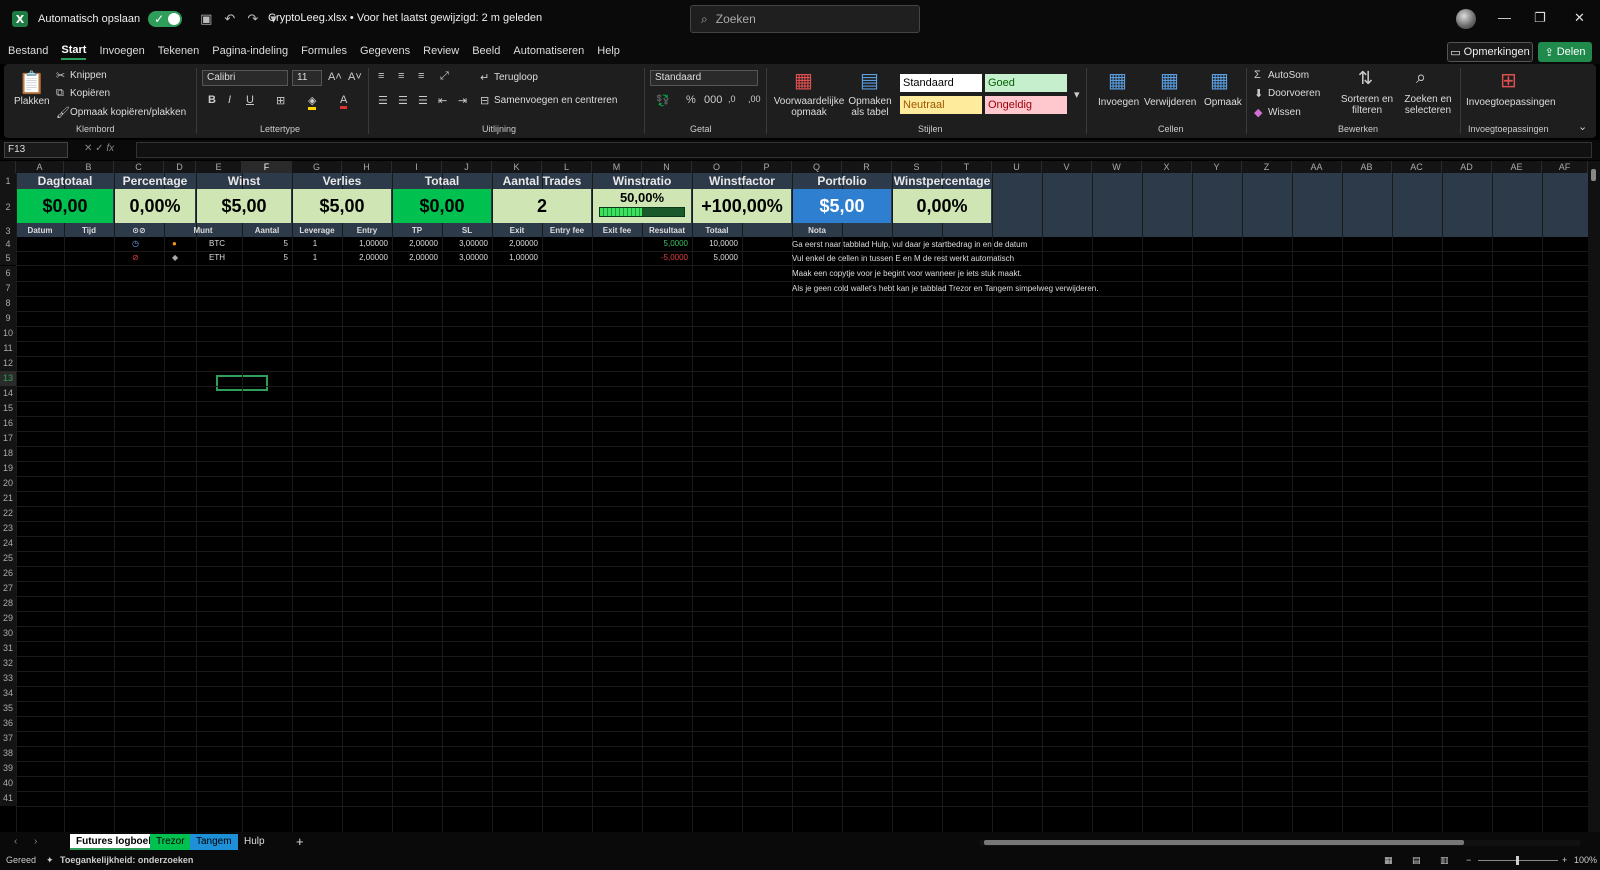  What do you see at coordinates (8, 393) in the screenshot?
I see `row-header: 14` at bounding box center [8, 393].